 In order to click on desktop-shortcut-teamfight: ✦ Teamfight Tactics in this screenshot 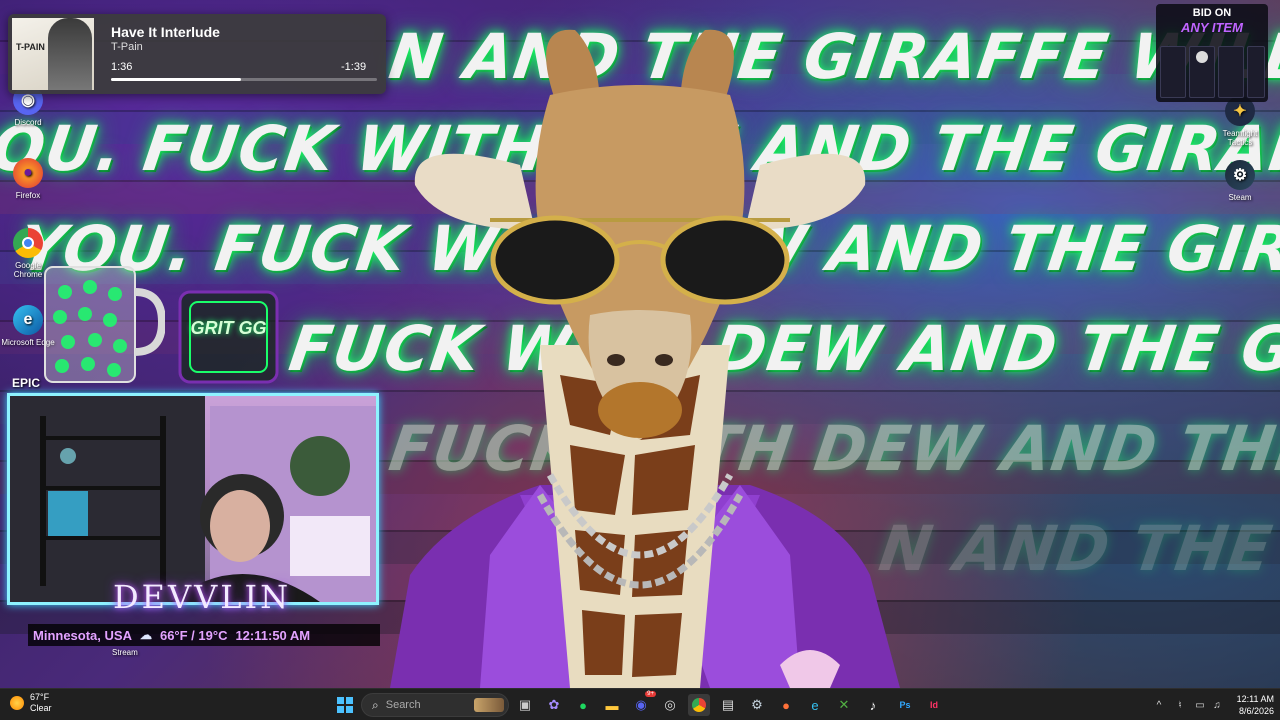, I will do `click(1240, 121)`.